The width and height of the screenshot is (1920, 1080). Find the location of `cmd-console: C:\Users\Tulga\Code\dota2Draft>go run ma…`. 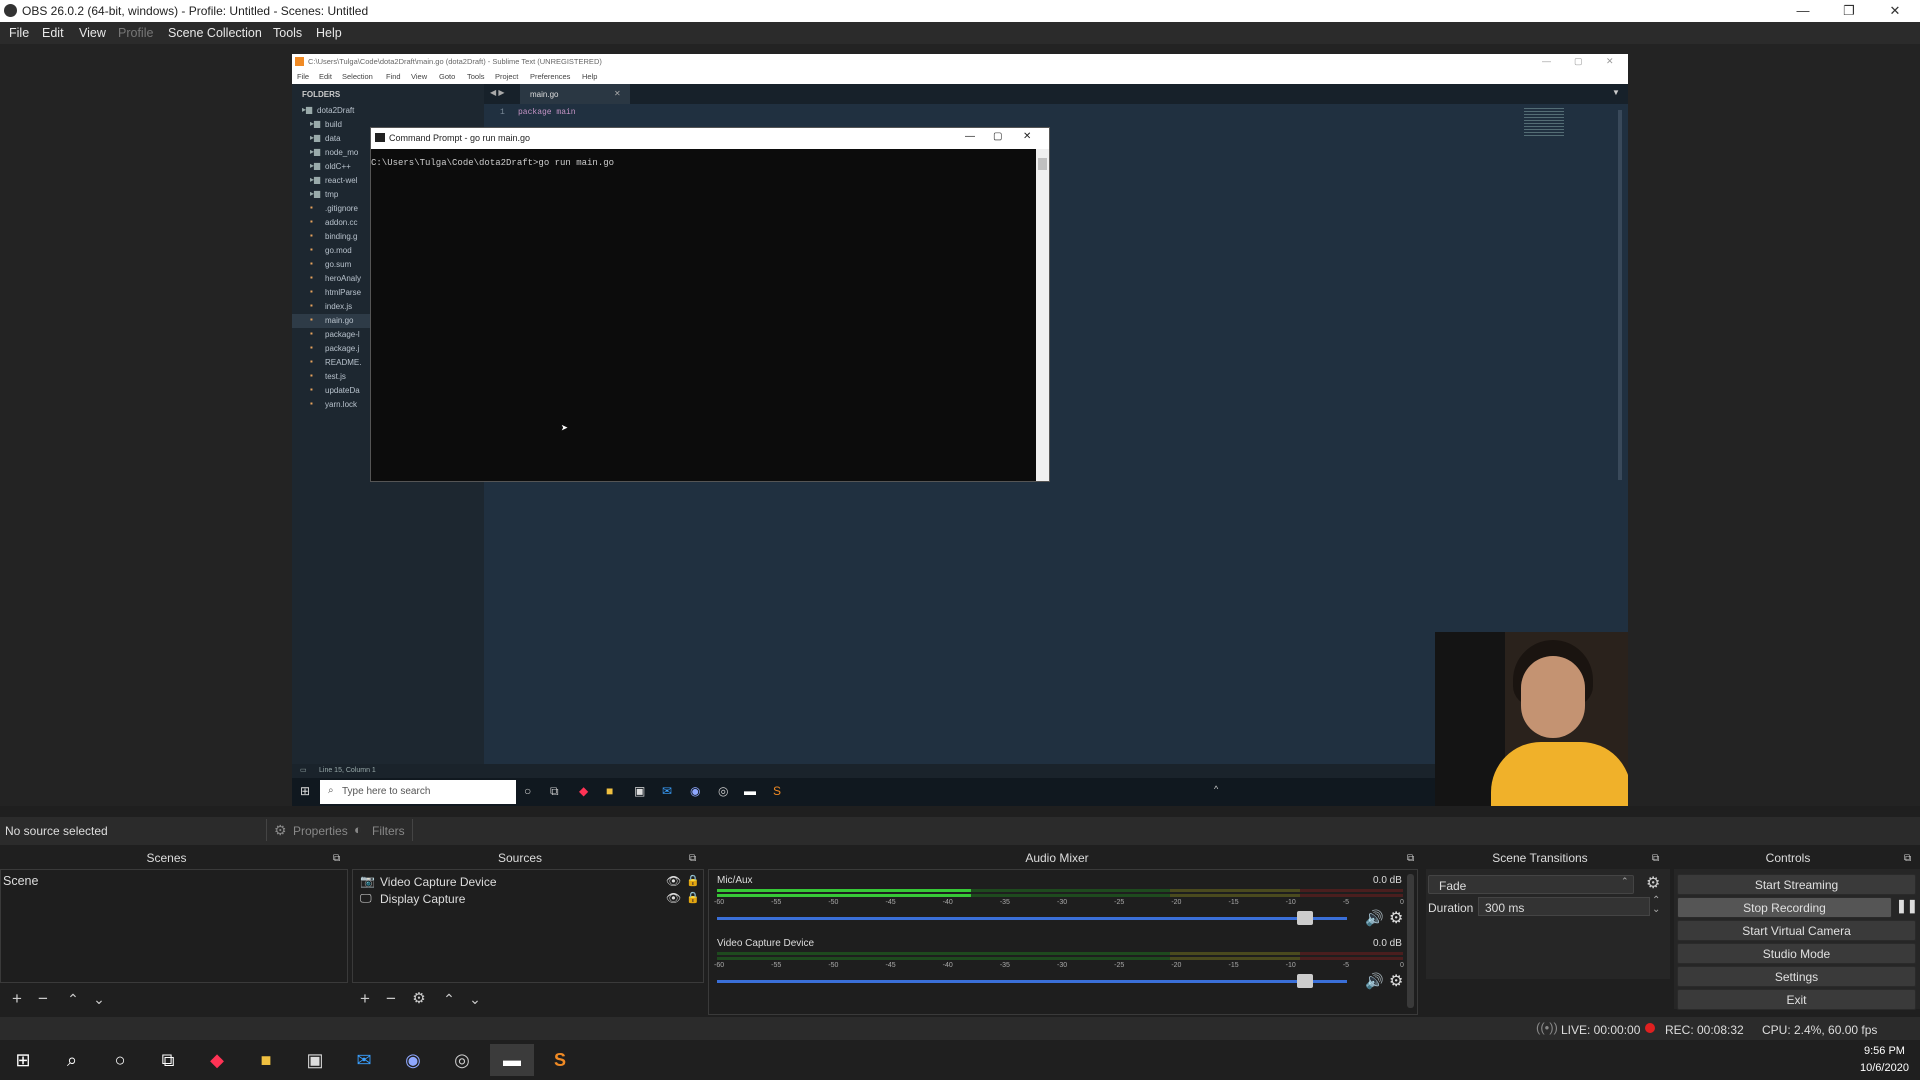

cmd-console: C:\Users\Tulga\Code\dota2Draft>go run ma… is located at coordinates (703, 315).